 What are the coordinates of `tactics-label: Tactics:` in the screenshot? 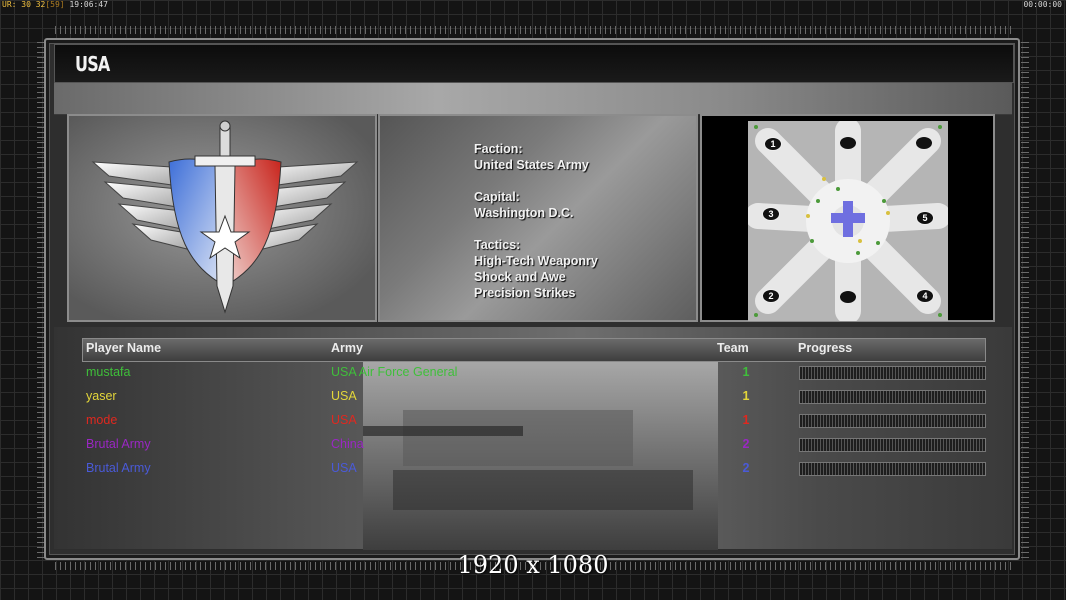 It's located at (497, 245).